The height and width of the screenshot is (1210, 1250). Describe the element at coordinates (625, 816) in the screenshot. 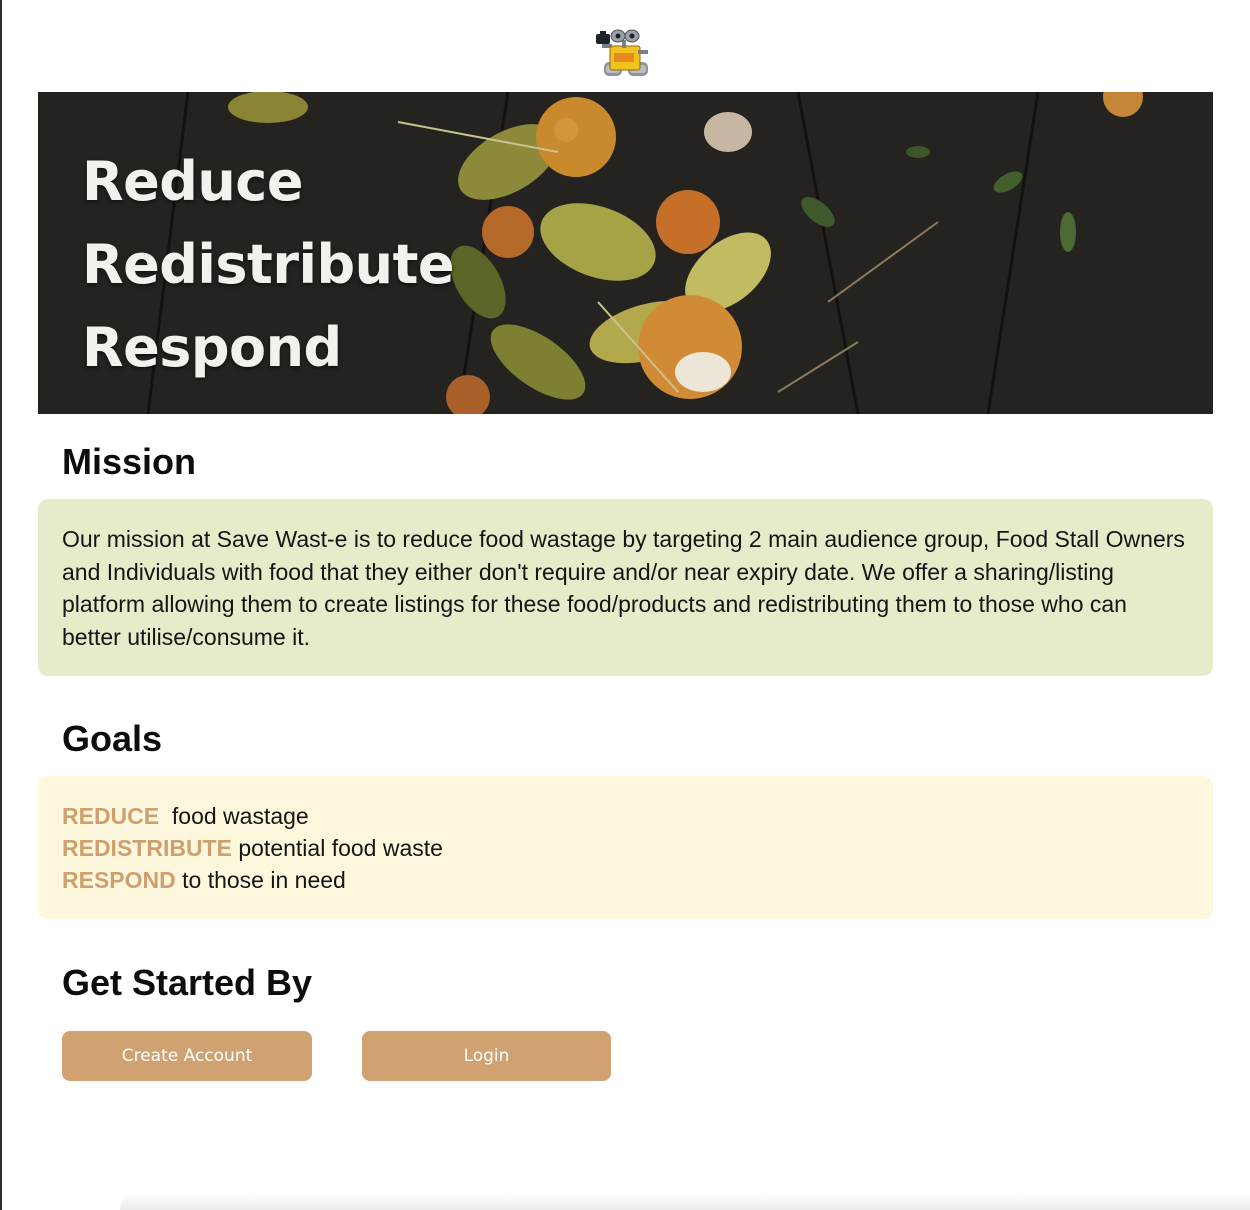

I see `goal-item-reduce: REDUCE food wastage` at that location.